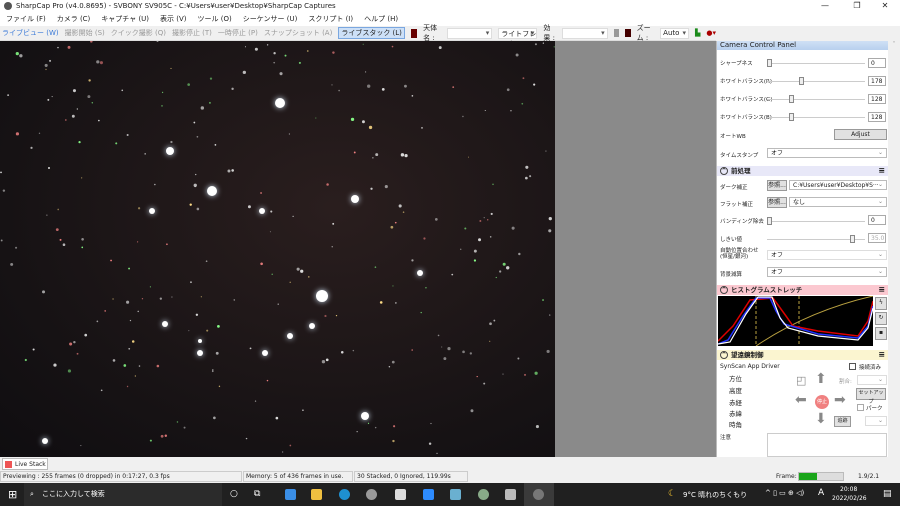  Describe the element at coordinates (290, 494) in the screenshot. I see `mail-icon` at that location.